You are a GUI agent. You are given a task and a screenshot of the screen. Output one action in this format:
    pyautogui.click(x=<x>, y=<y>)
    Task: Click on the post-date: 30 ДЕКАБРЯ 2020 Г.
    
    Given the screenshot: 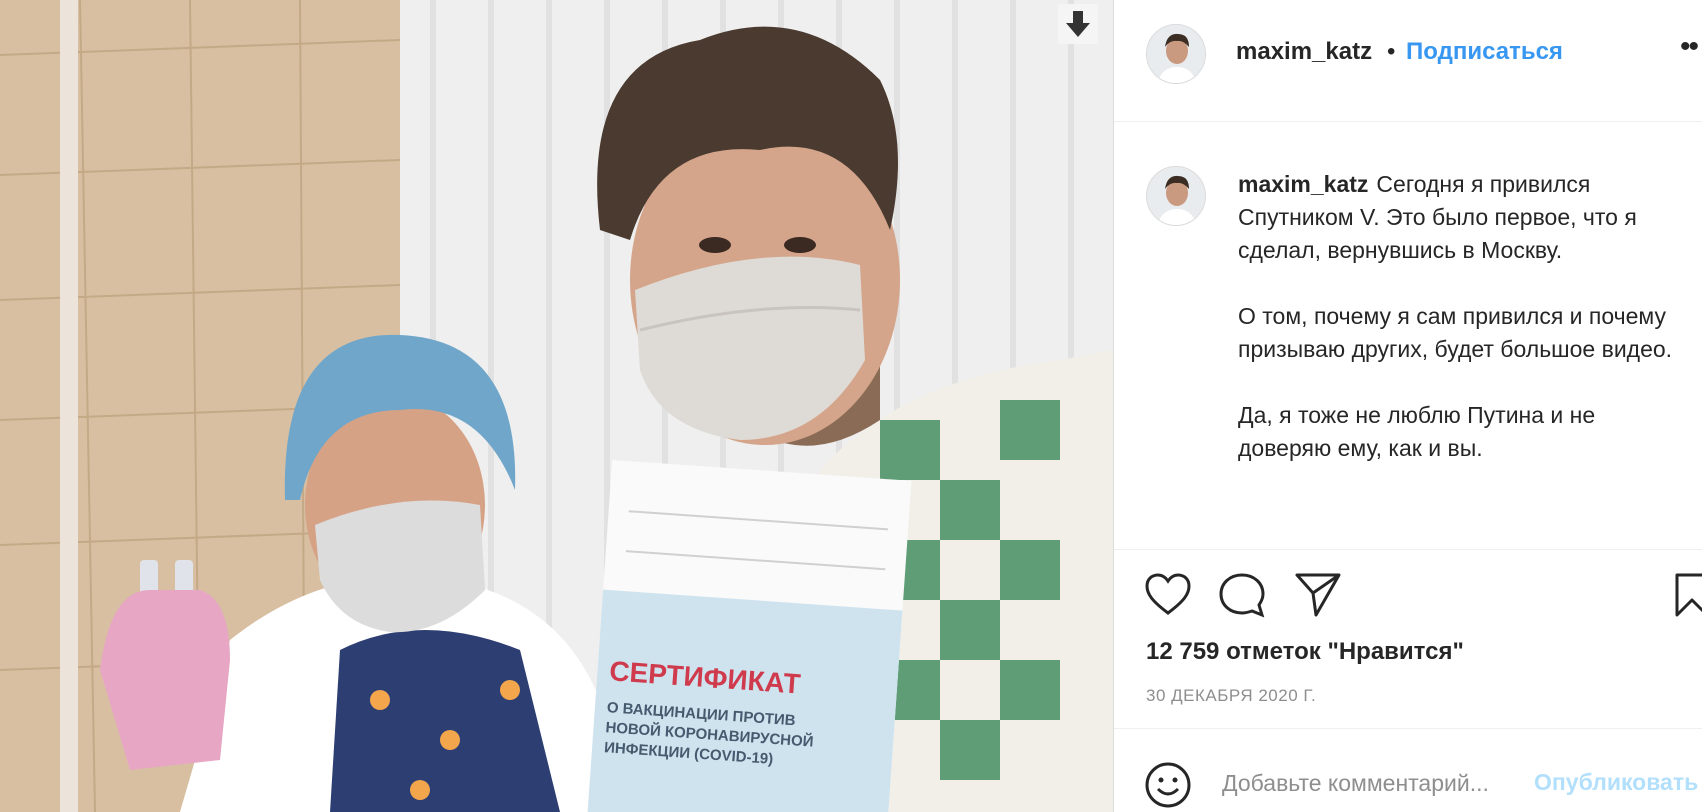 What is the action you would take?
    pyautogui.click(x=1231, y=696)
    